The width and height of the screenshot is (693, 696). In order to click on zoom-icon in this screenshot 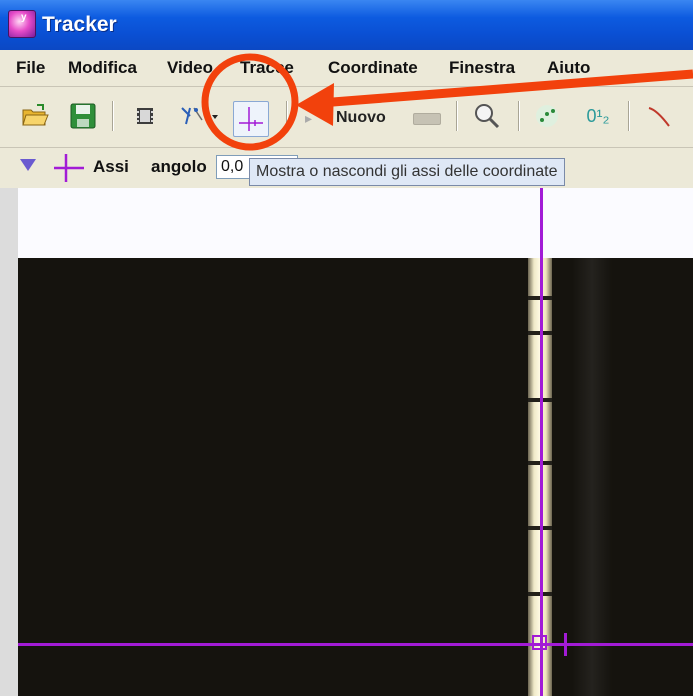, I will do `click(487, 116)`.